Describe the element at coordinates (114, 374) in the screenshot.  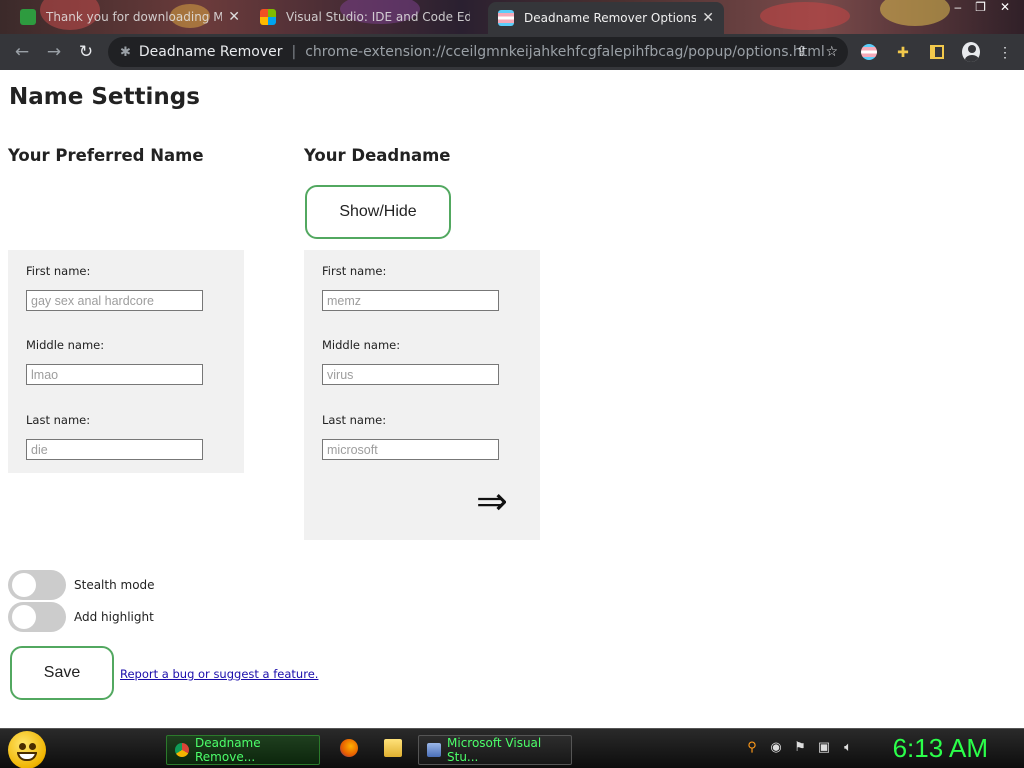
I see `preferred-middle-name-input` at that location.